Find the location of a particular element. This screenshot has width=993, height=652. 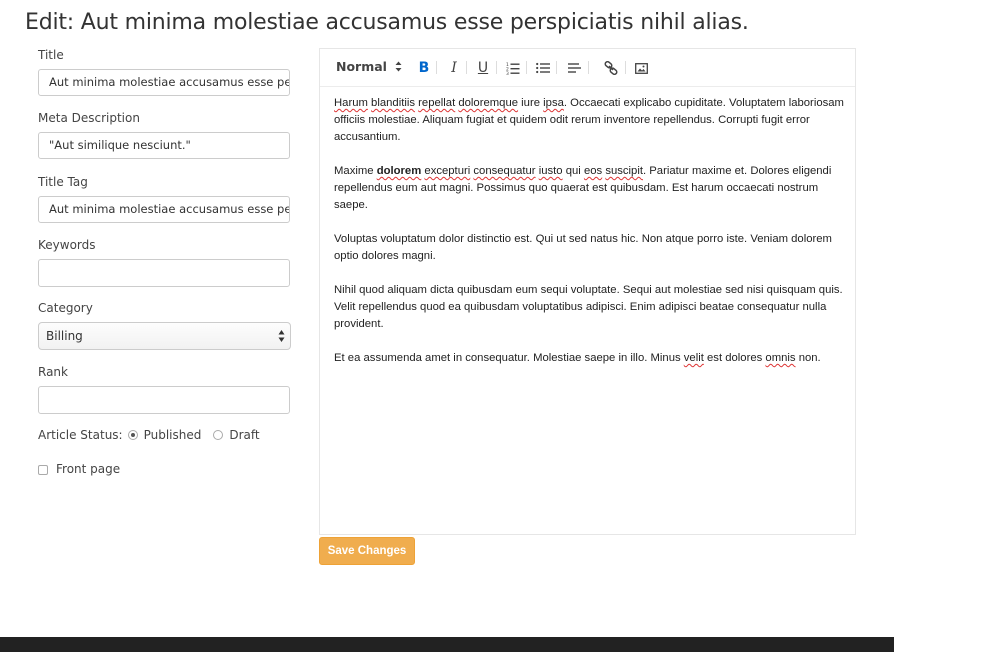

article-status-label: Article Status: is located at coordinates (80, 435).